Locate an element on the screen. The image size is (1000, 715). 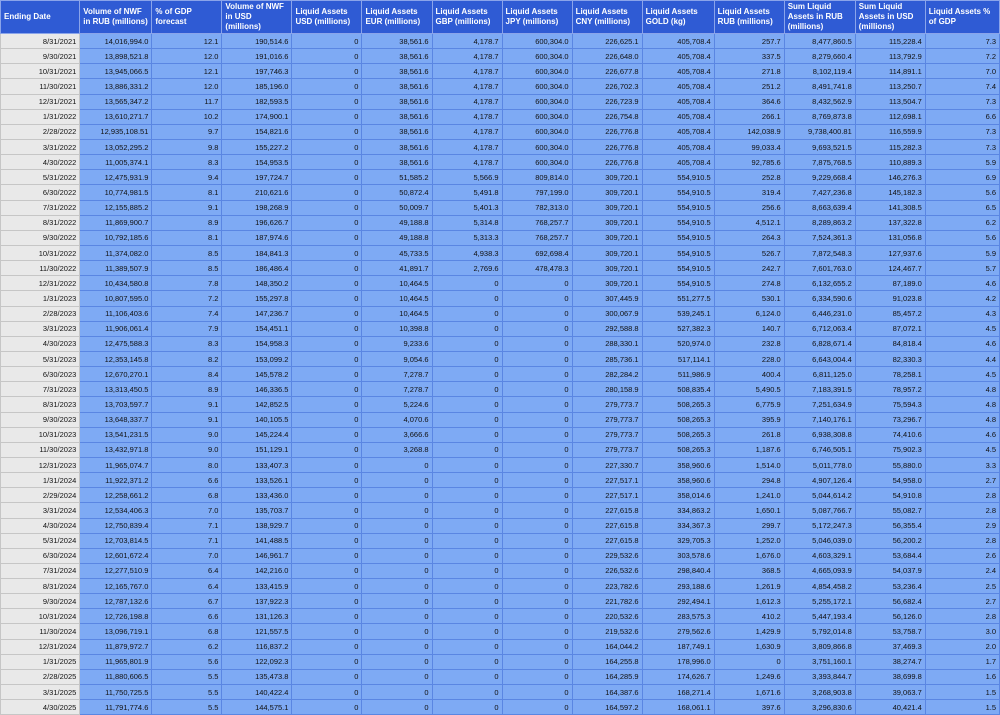
data-cell: 12.1 is located at coordinates (187, 71).